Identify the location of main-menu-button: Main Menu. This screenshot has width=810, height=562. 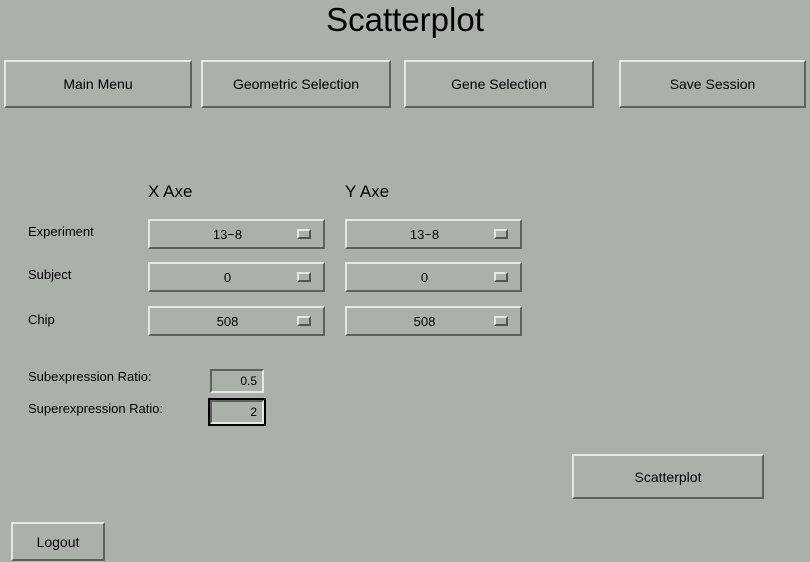
(98, 84).